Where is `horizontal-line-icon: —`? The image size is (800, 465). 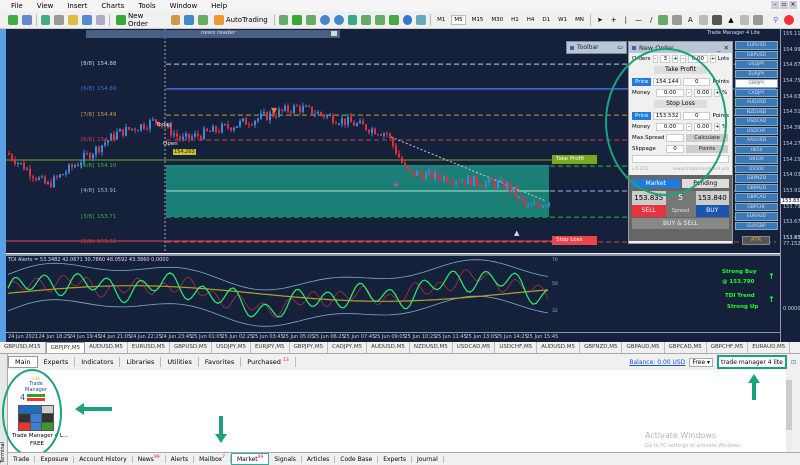 horizontal-line-icon: — is located at coordinates (638, 20).